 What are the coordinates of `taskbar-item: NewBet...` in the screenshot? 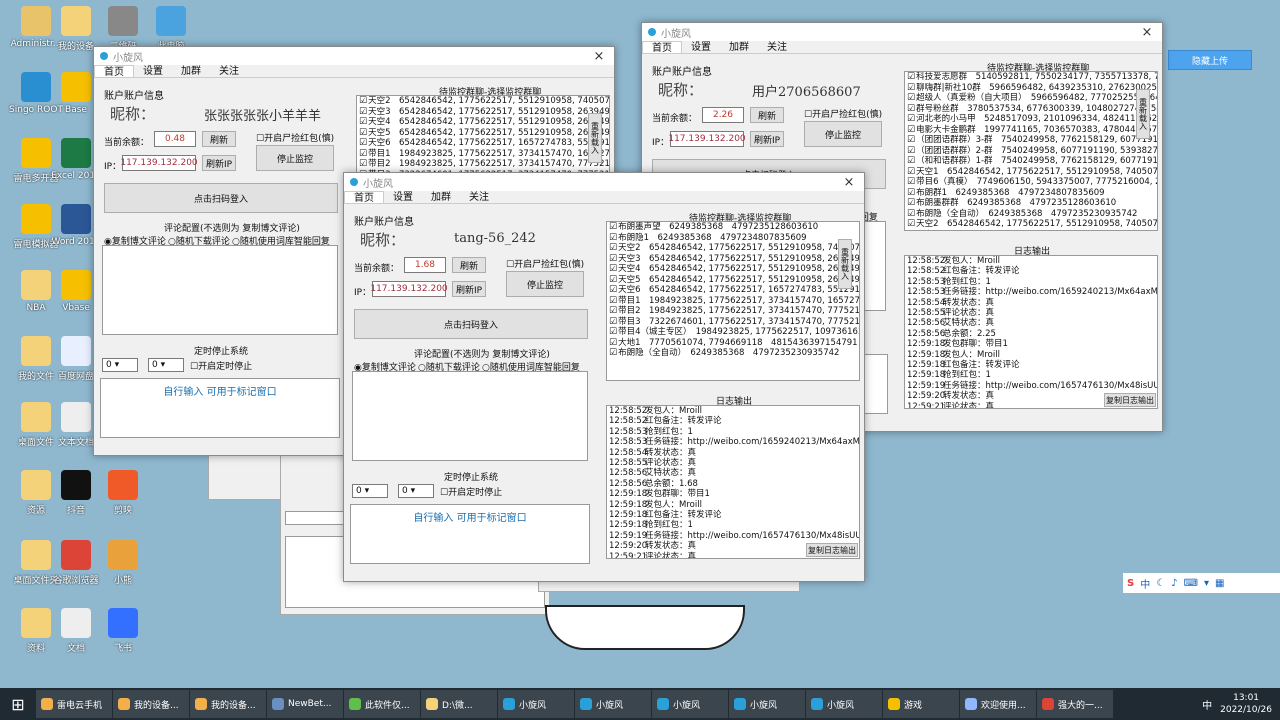 It's located at (305, 704).